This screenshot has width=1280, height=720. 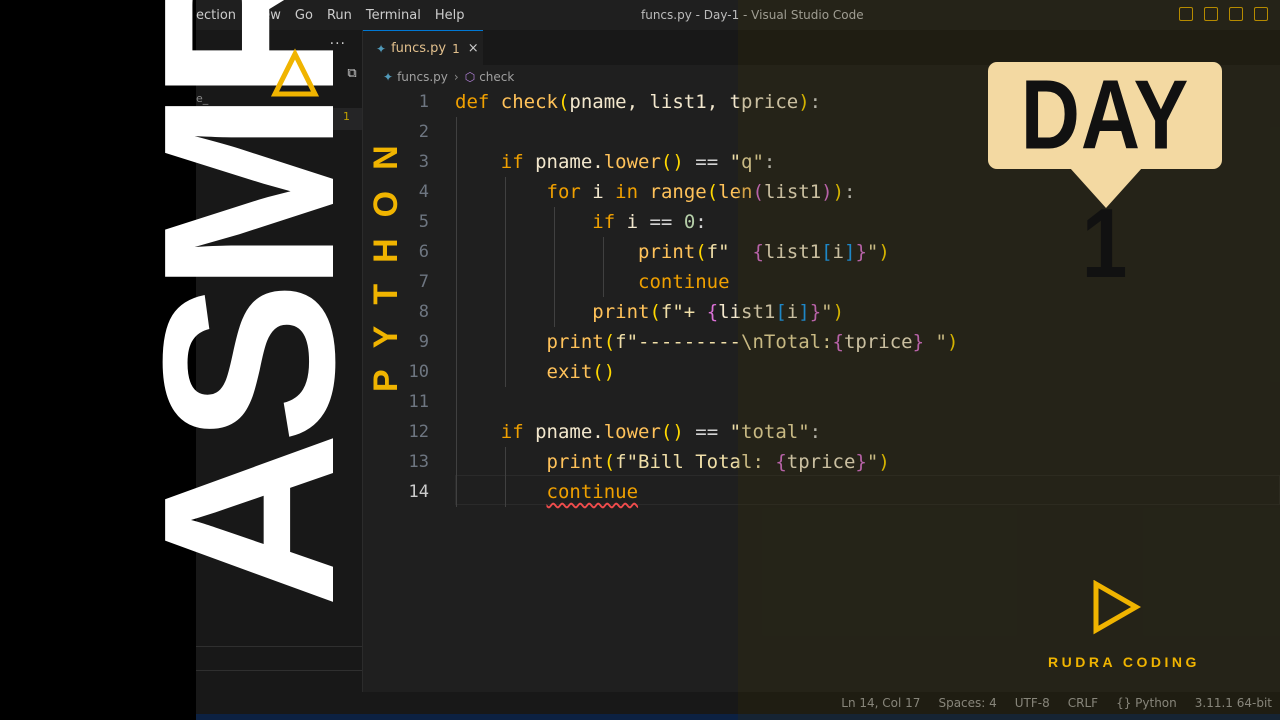 I want to click on code-line: 12 if pname.lower() == "total":, so click(x=821, y=432).